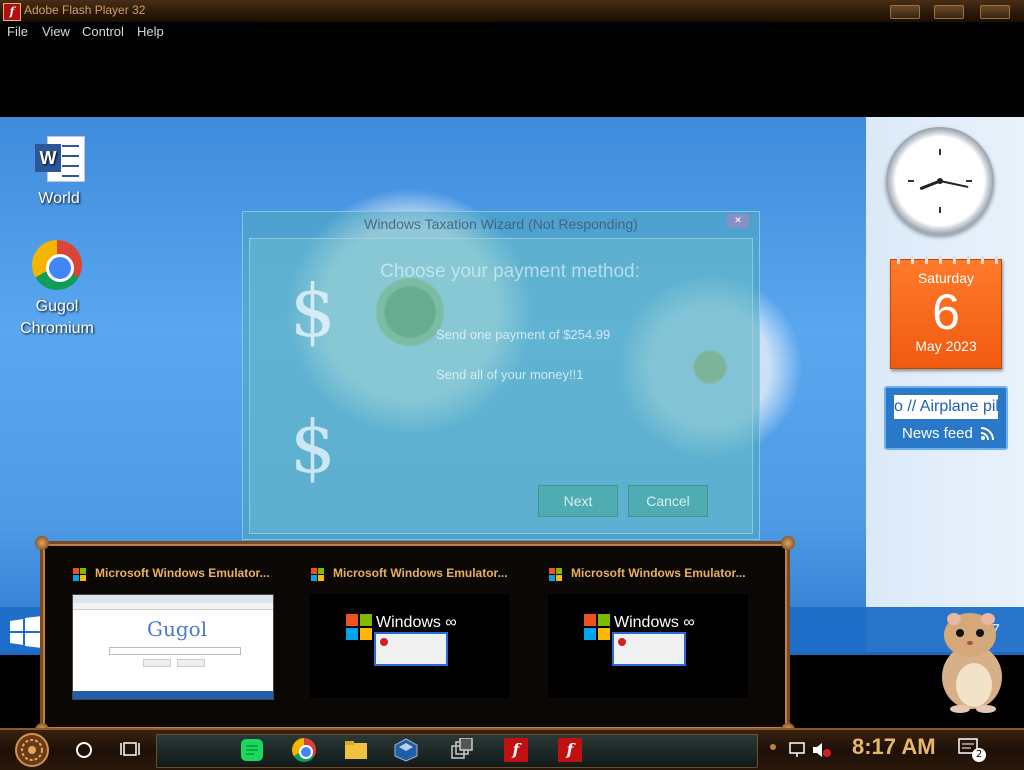 The width and height of the screenshot is (1024, 770). I want to click on clock-face, so click(940, 181).